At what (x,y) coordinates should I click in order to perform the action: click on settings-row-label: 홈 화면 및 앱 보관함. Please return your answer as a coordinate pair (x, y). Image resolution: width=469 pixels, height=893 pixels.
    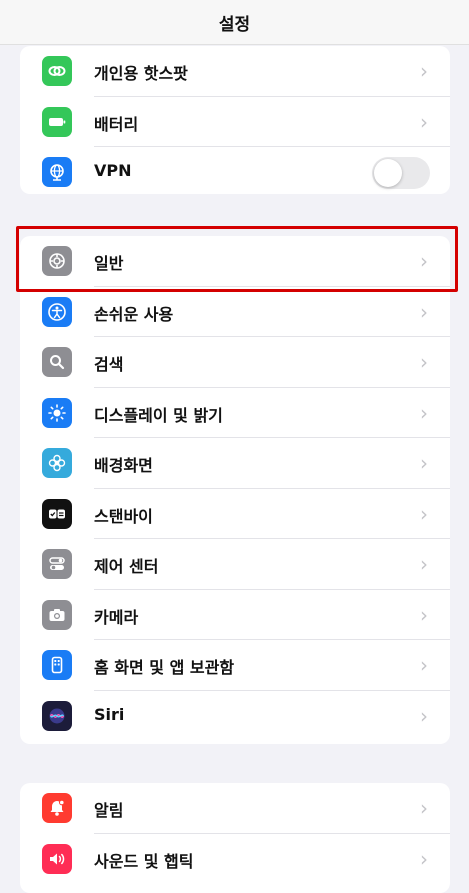
    Looking at the image, I should click on (164, 667).